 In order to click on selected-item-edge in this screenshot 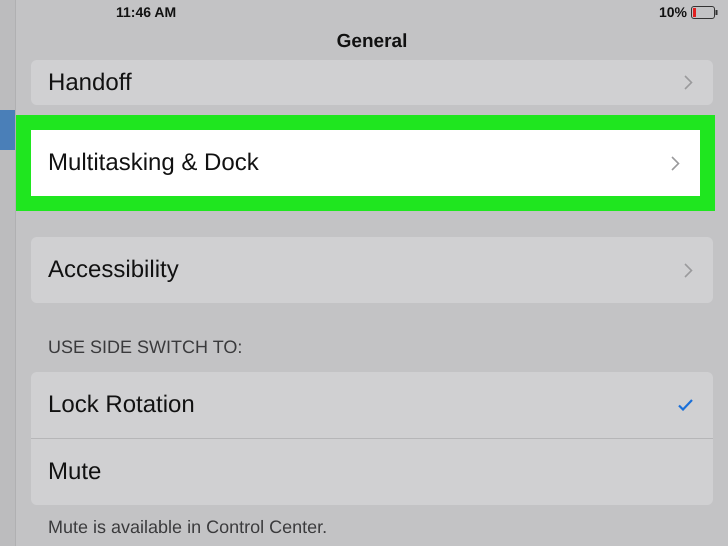, I will do `click(7, 130)`.